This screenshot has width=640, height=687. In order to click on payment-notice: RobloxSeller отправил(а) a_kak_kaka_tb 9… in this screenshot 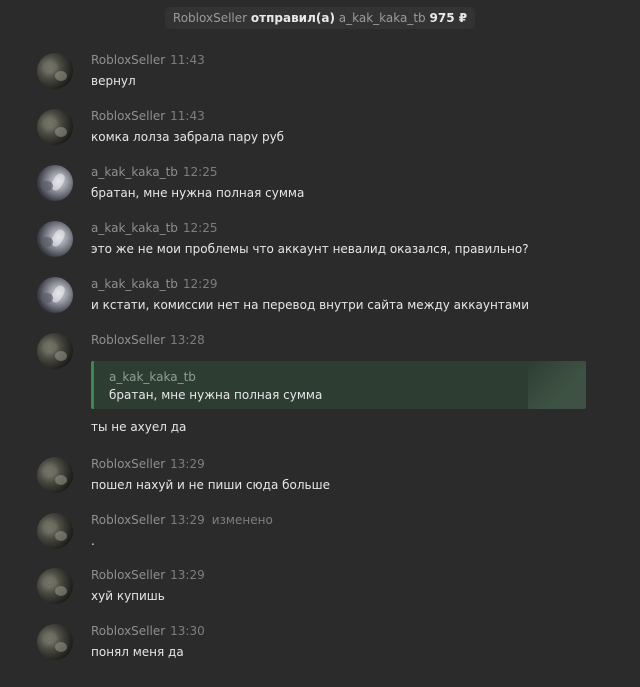, I will do `click(320, 18)`.